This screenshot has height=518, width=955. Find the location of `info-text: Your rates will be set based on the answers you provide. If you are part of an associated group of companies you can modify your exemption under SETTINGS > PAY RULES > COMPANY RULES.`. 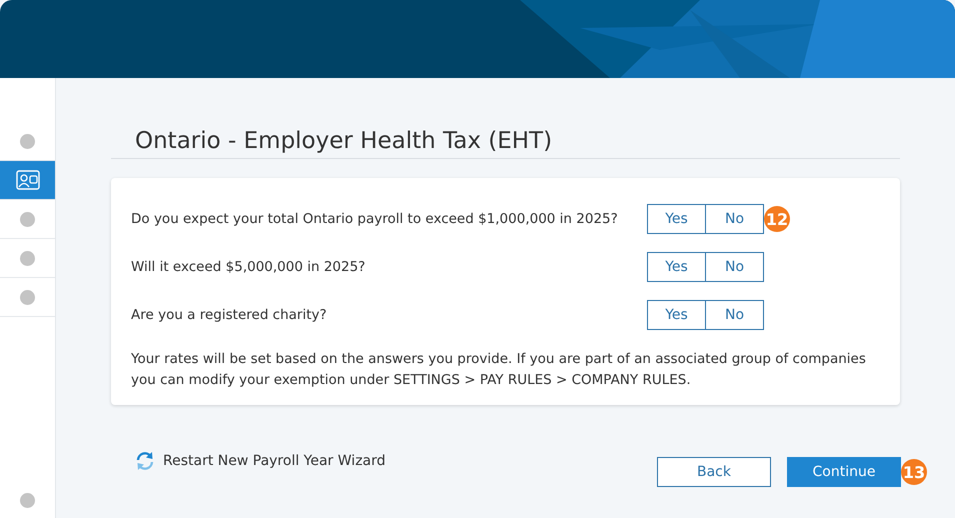

info-text: Your rates will be set based on the answers you provide. If you are part of an associated group of companies you can modify your exemption under SETTINGS > PAY RULES > COMPANY RULES. is located at coordinates (499, 370).